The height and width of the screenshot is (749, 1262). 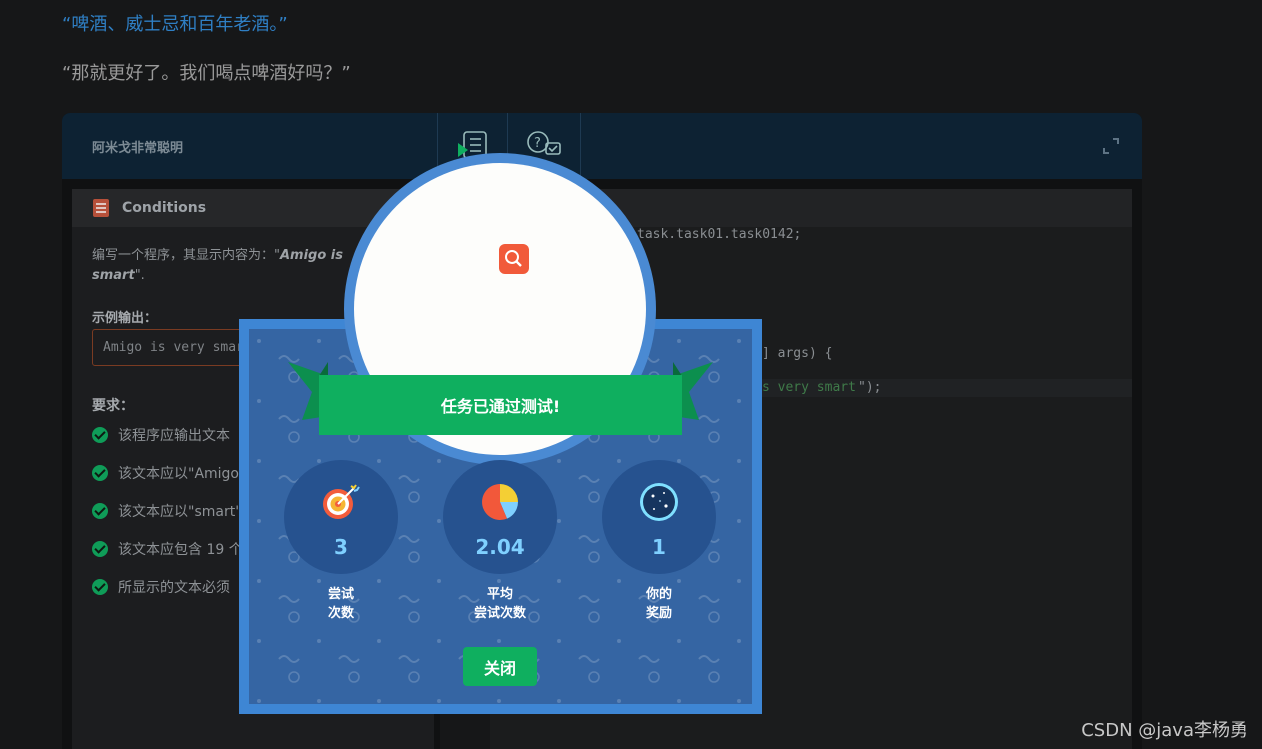 What do you see at coordinates (341, 547) in the screenshot?
I see `attempts-value: 3` at bounding box center [341, 547].